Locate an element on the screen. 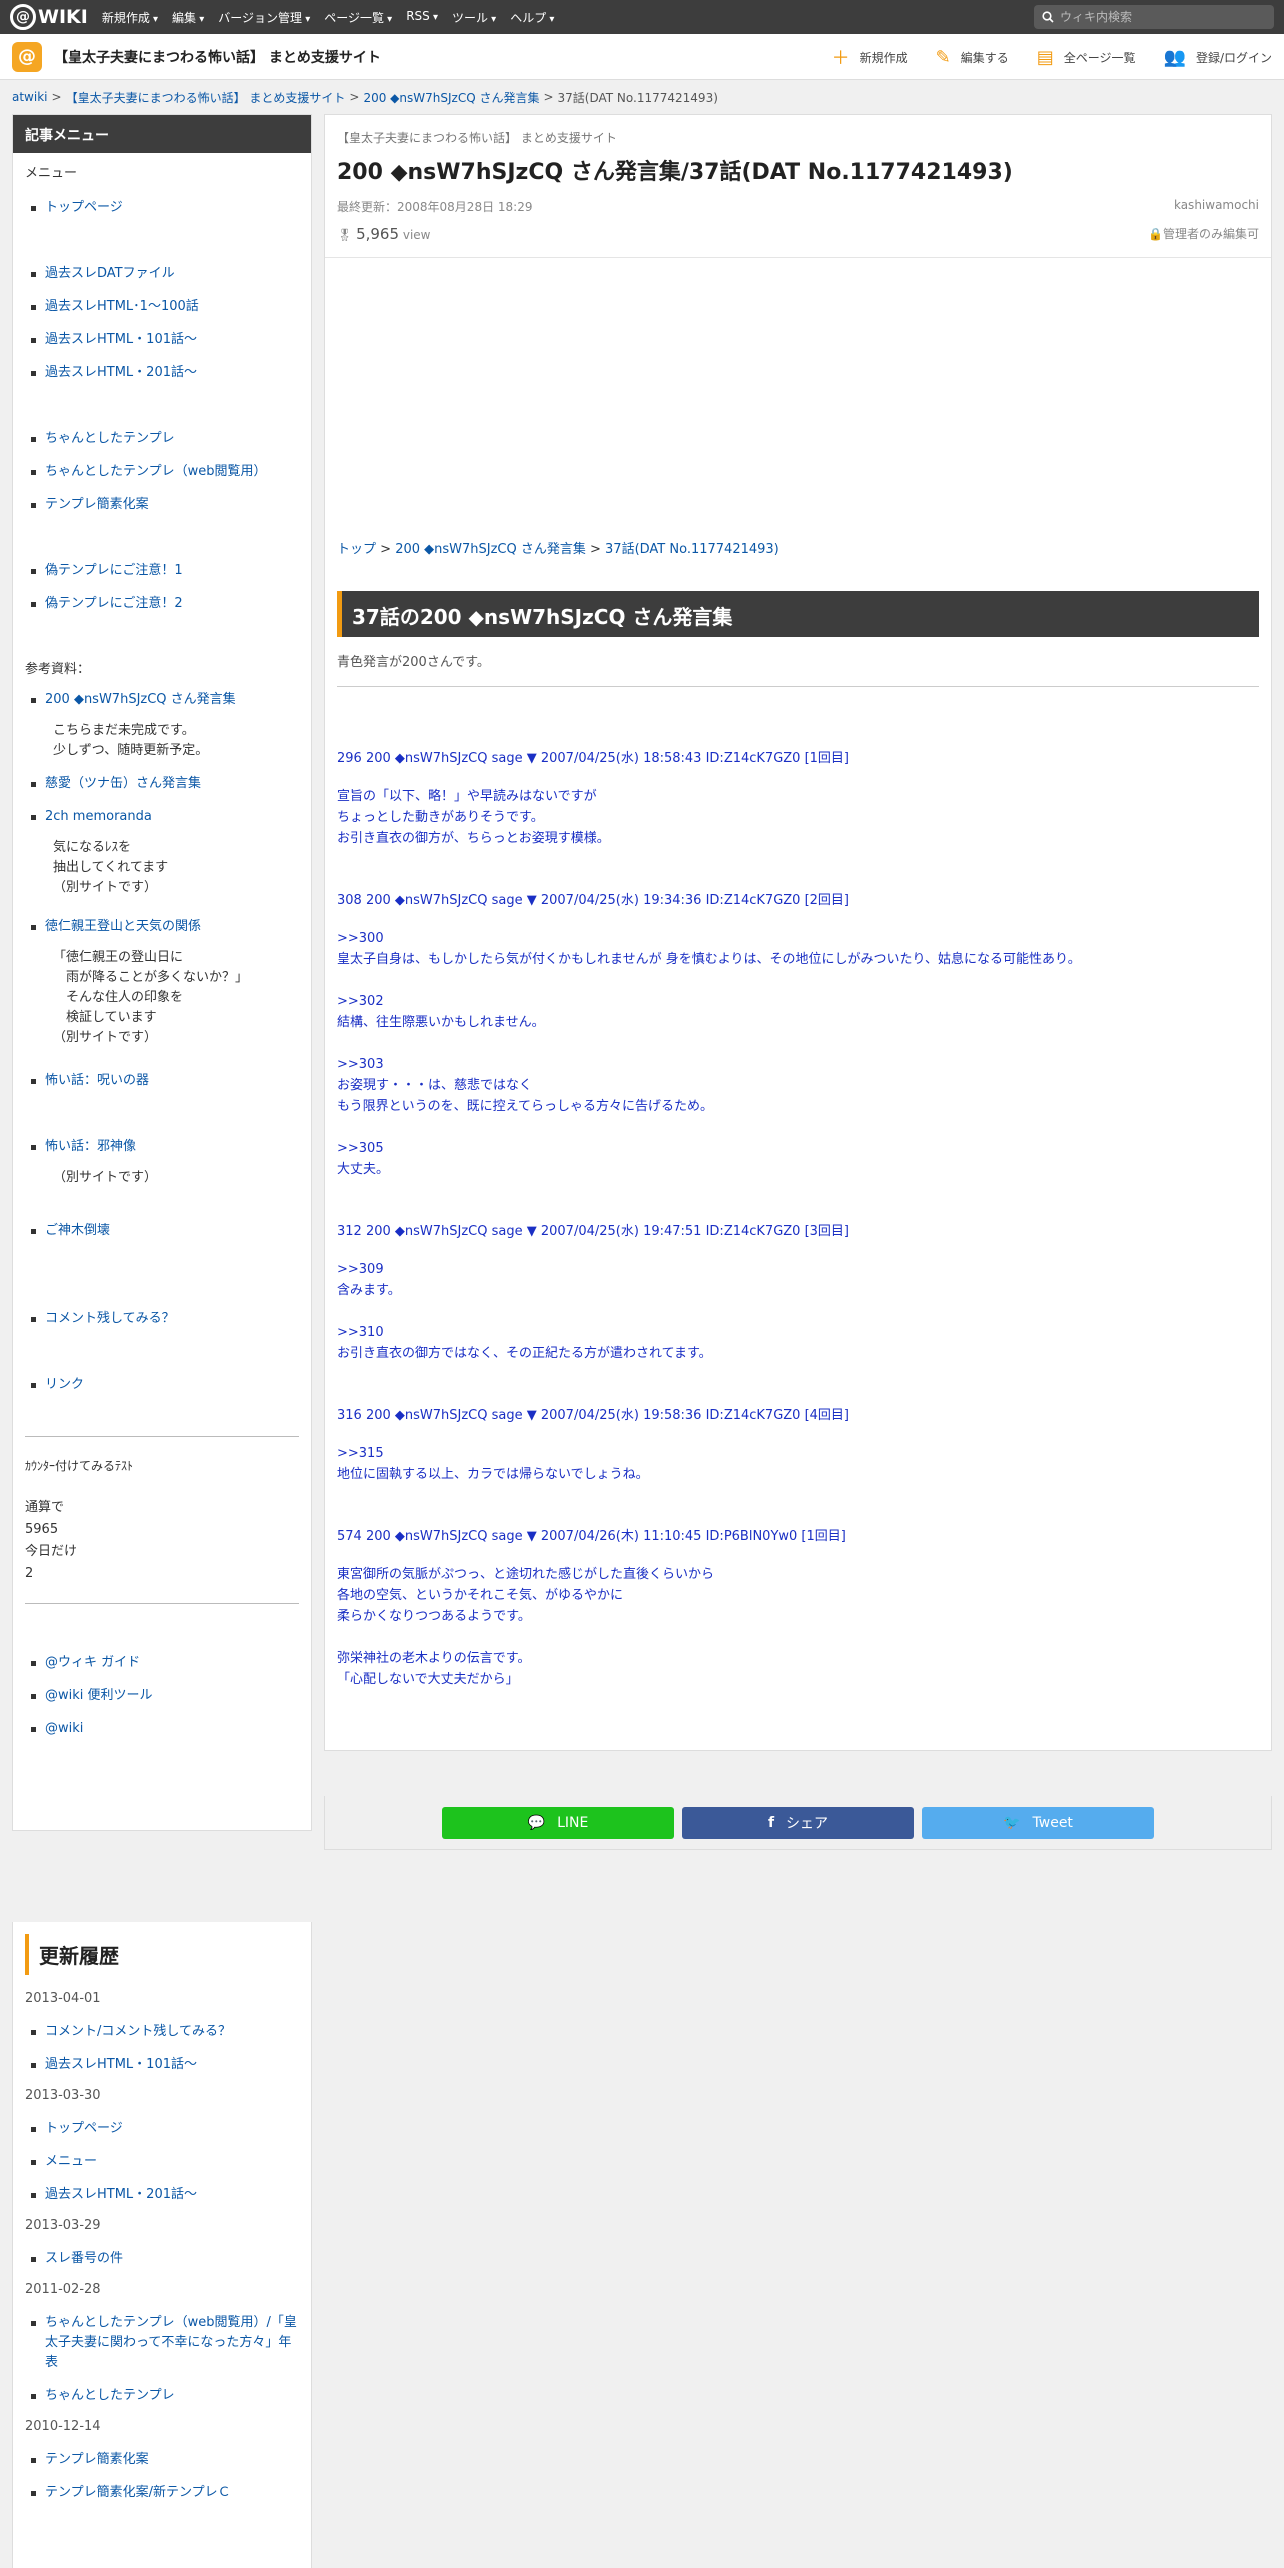  author: kashiwamochi is located at coordinates (1216, 206).